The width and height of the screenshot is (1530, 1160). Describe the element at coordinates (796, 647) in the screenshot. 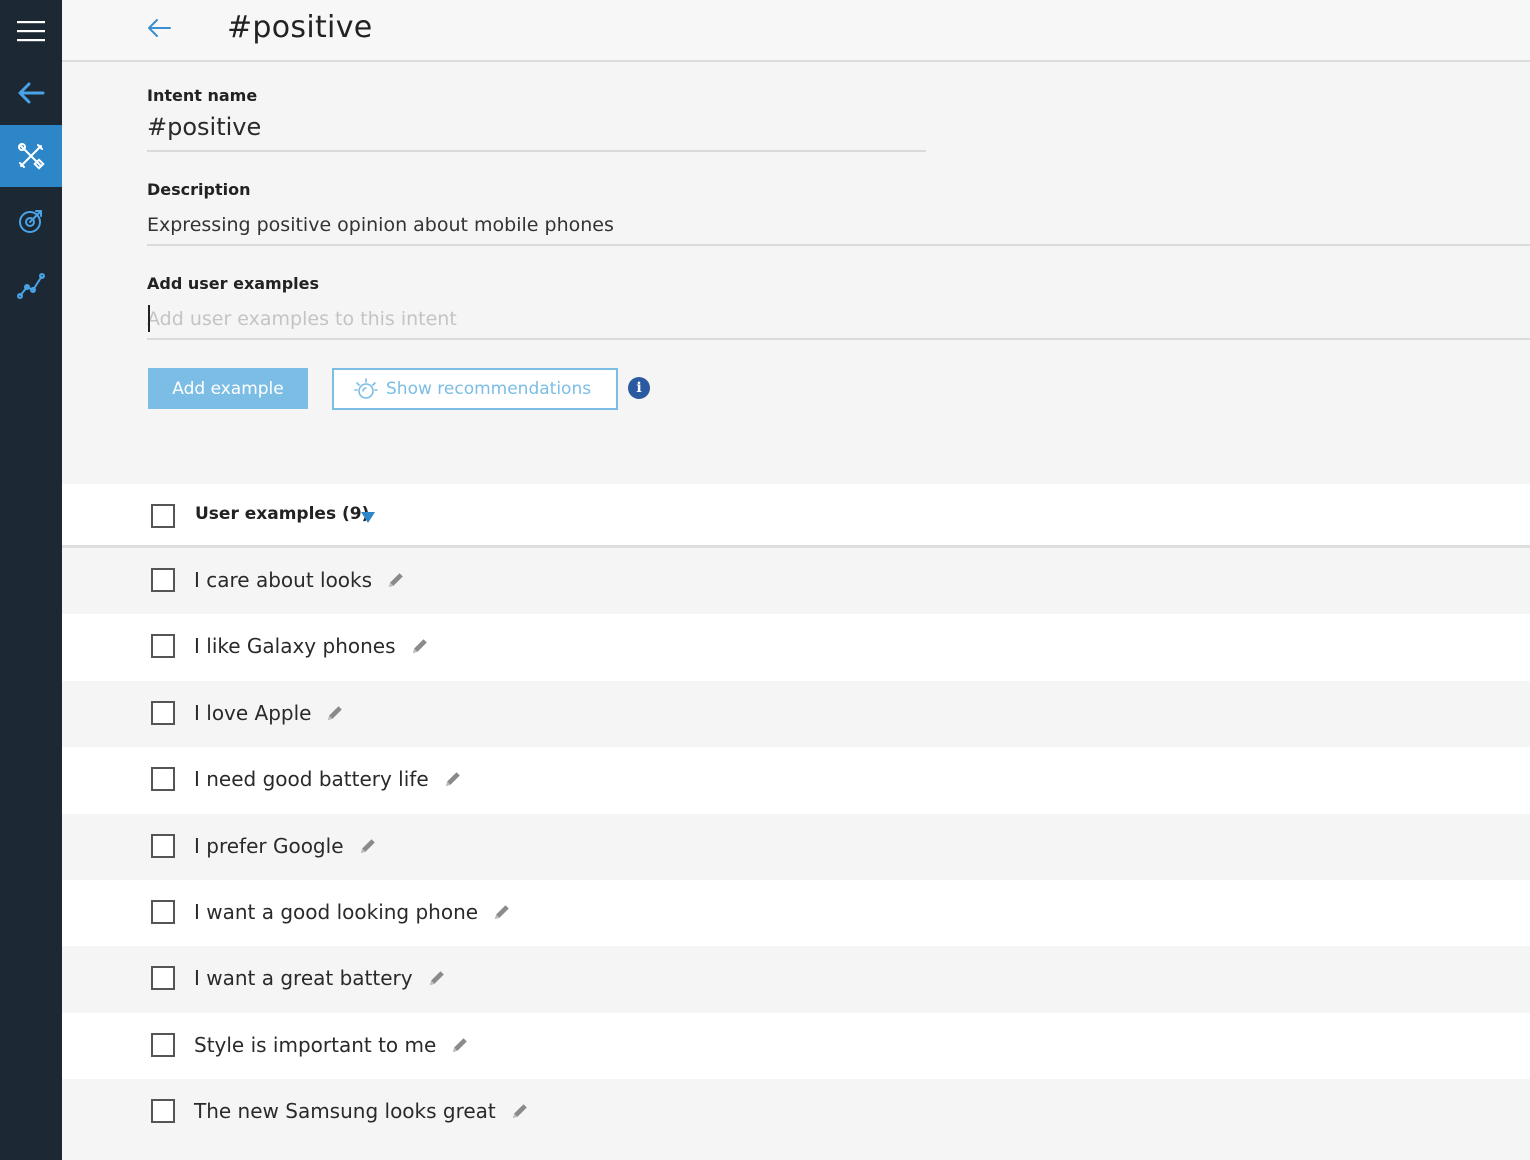

I see `list-item: I like Galaxy phones` at that location.